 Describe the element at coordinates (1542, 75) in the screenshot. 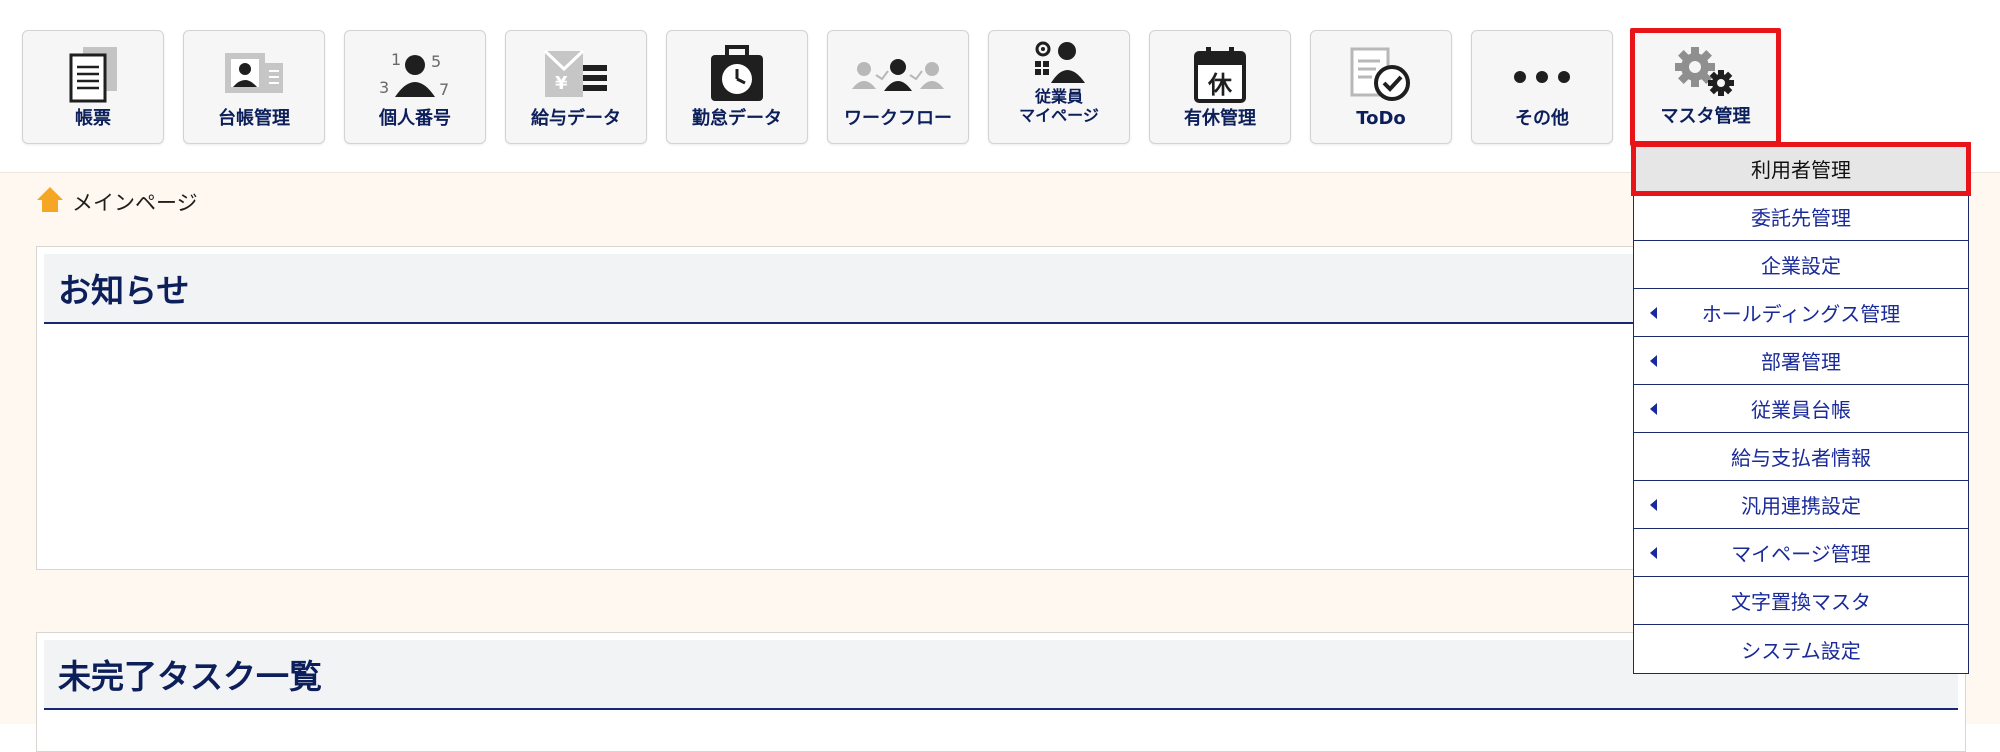

I see `more-dots-icon` at that location.